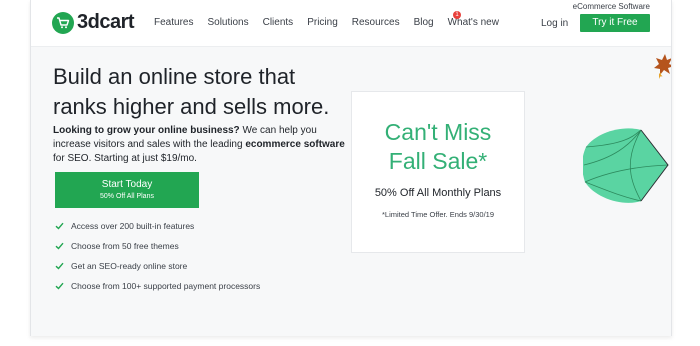  What do you see at coordinates (125, 158) in the screenshot?
I see `subcopy-text-2: for SEO. Starting at just $19/mo.` at bounding box center [125, 158].